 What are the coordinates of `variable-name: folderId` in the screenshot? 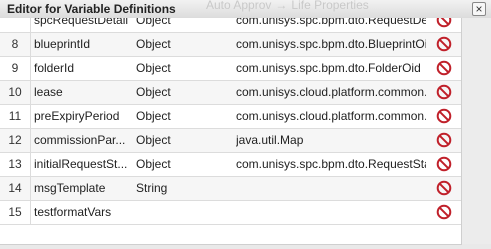 It's located at (82, 68).